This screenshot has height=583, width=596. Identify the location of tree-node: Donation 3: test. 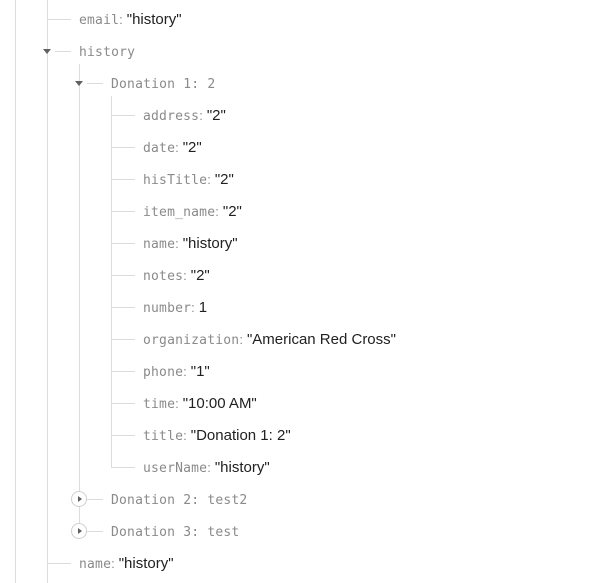
(175, 531).